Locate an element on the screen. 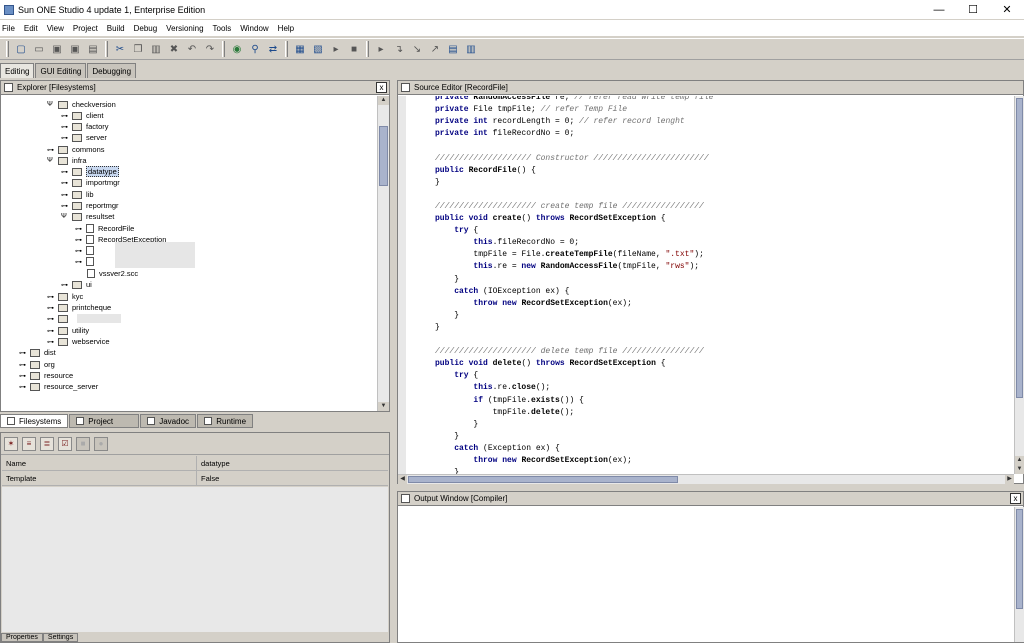  tree-node: ⊶ client is located at coordinates (82, 115).